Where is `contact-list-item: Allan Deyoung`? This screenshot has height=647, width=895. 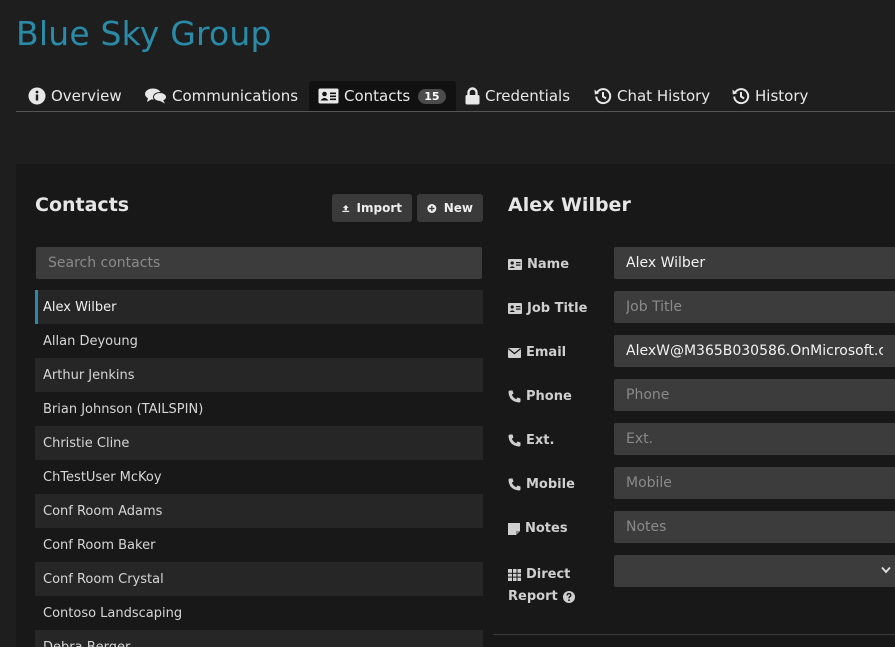
contact-list-item: Allan Deyoung is located at coordinates (259, 341).